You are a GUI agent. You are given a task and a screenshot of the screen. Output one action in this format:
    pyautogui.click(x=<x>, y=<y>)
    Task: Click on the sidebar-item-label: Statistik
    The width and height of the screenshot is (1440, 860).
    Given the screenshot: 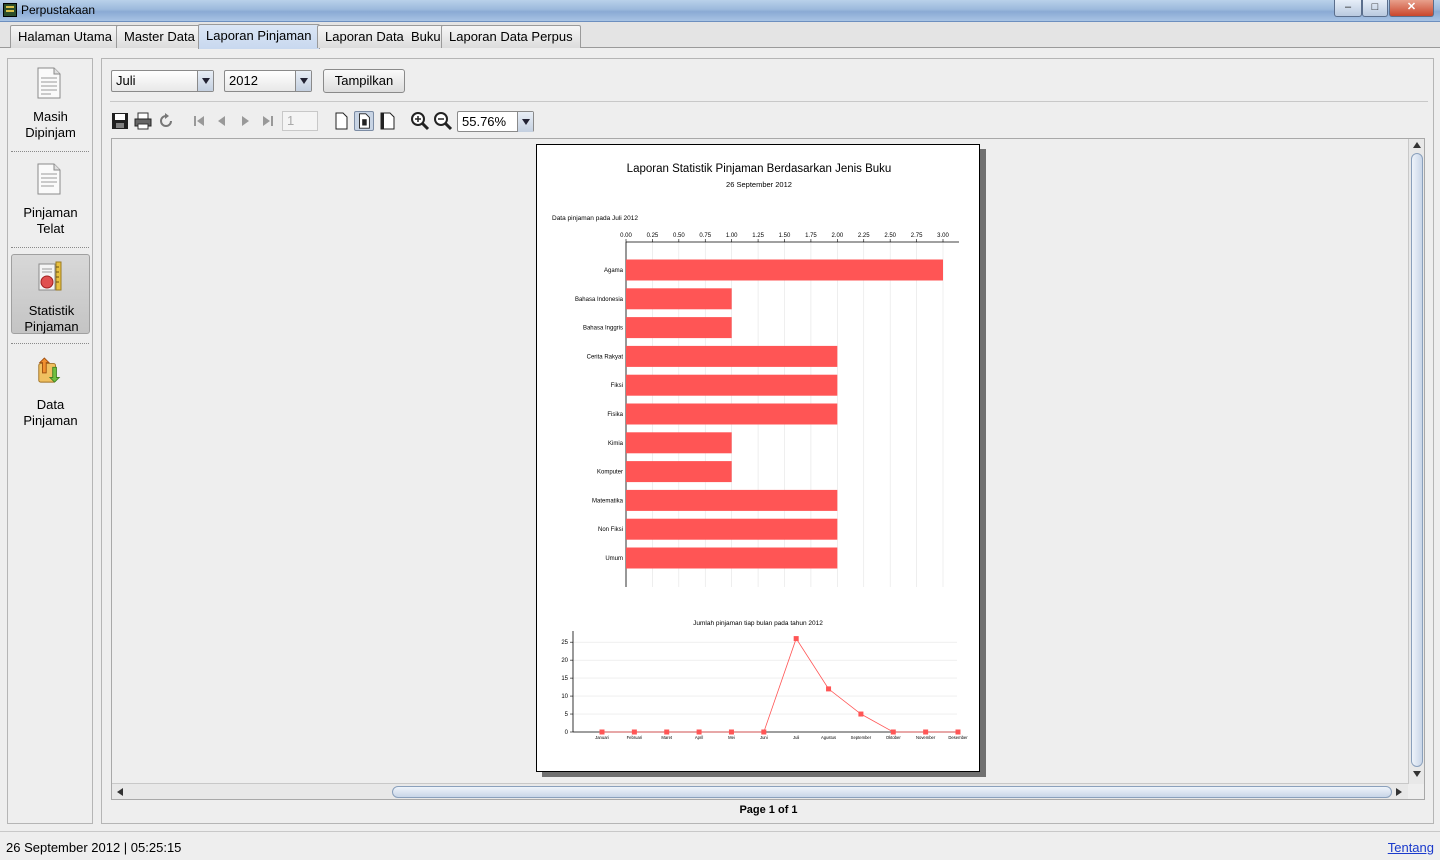 What is the action you would take?
    pyautogui.click(x=51, y=310)
    